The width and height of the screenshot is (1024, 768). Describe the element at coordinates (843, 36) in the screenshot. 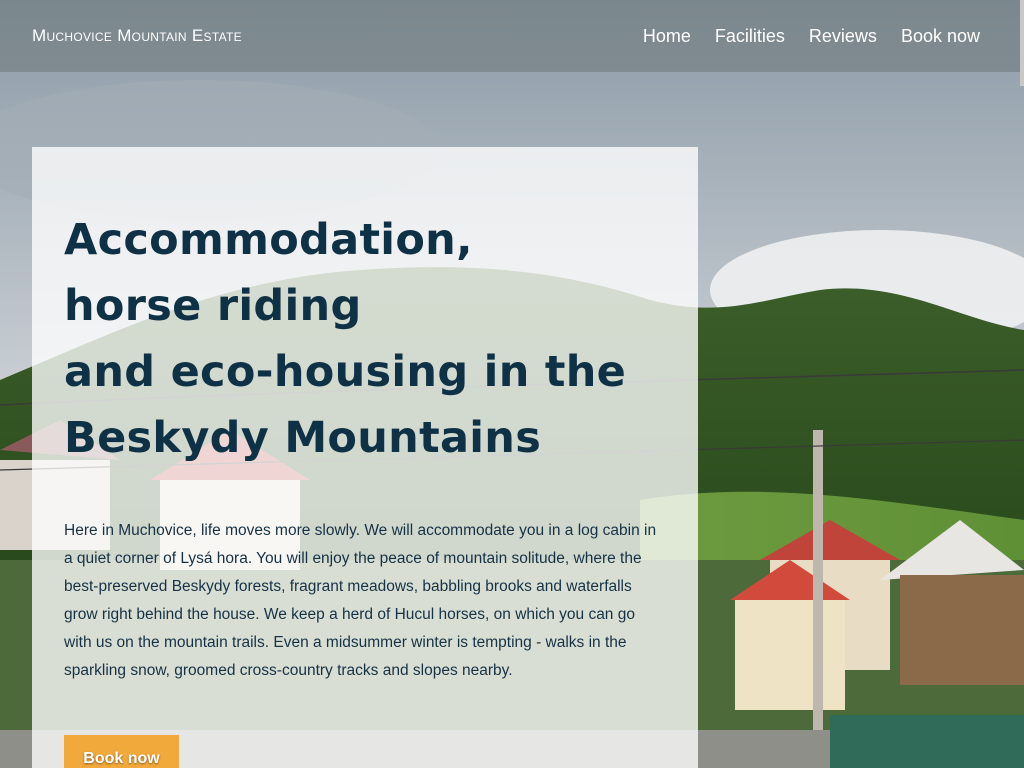

I see `nav-link-reviews: Reviews` at that location.